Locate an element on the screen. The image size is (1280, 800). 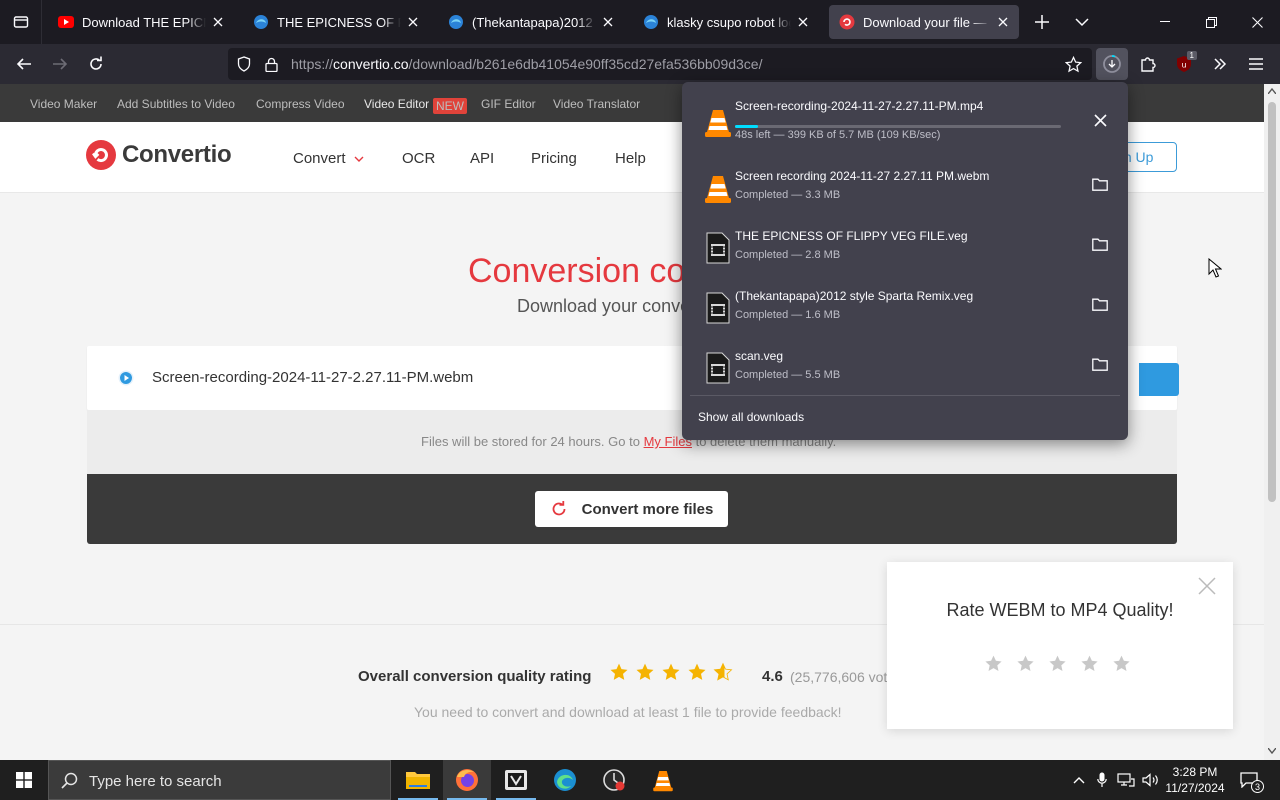
vegas-pro-app is located at coordinates (516, 780).